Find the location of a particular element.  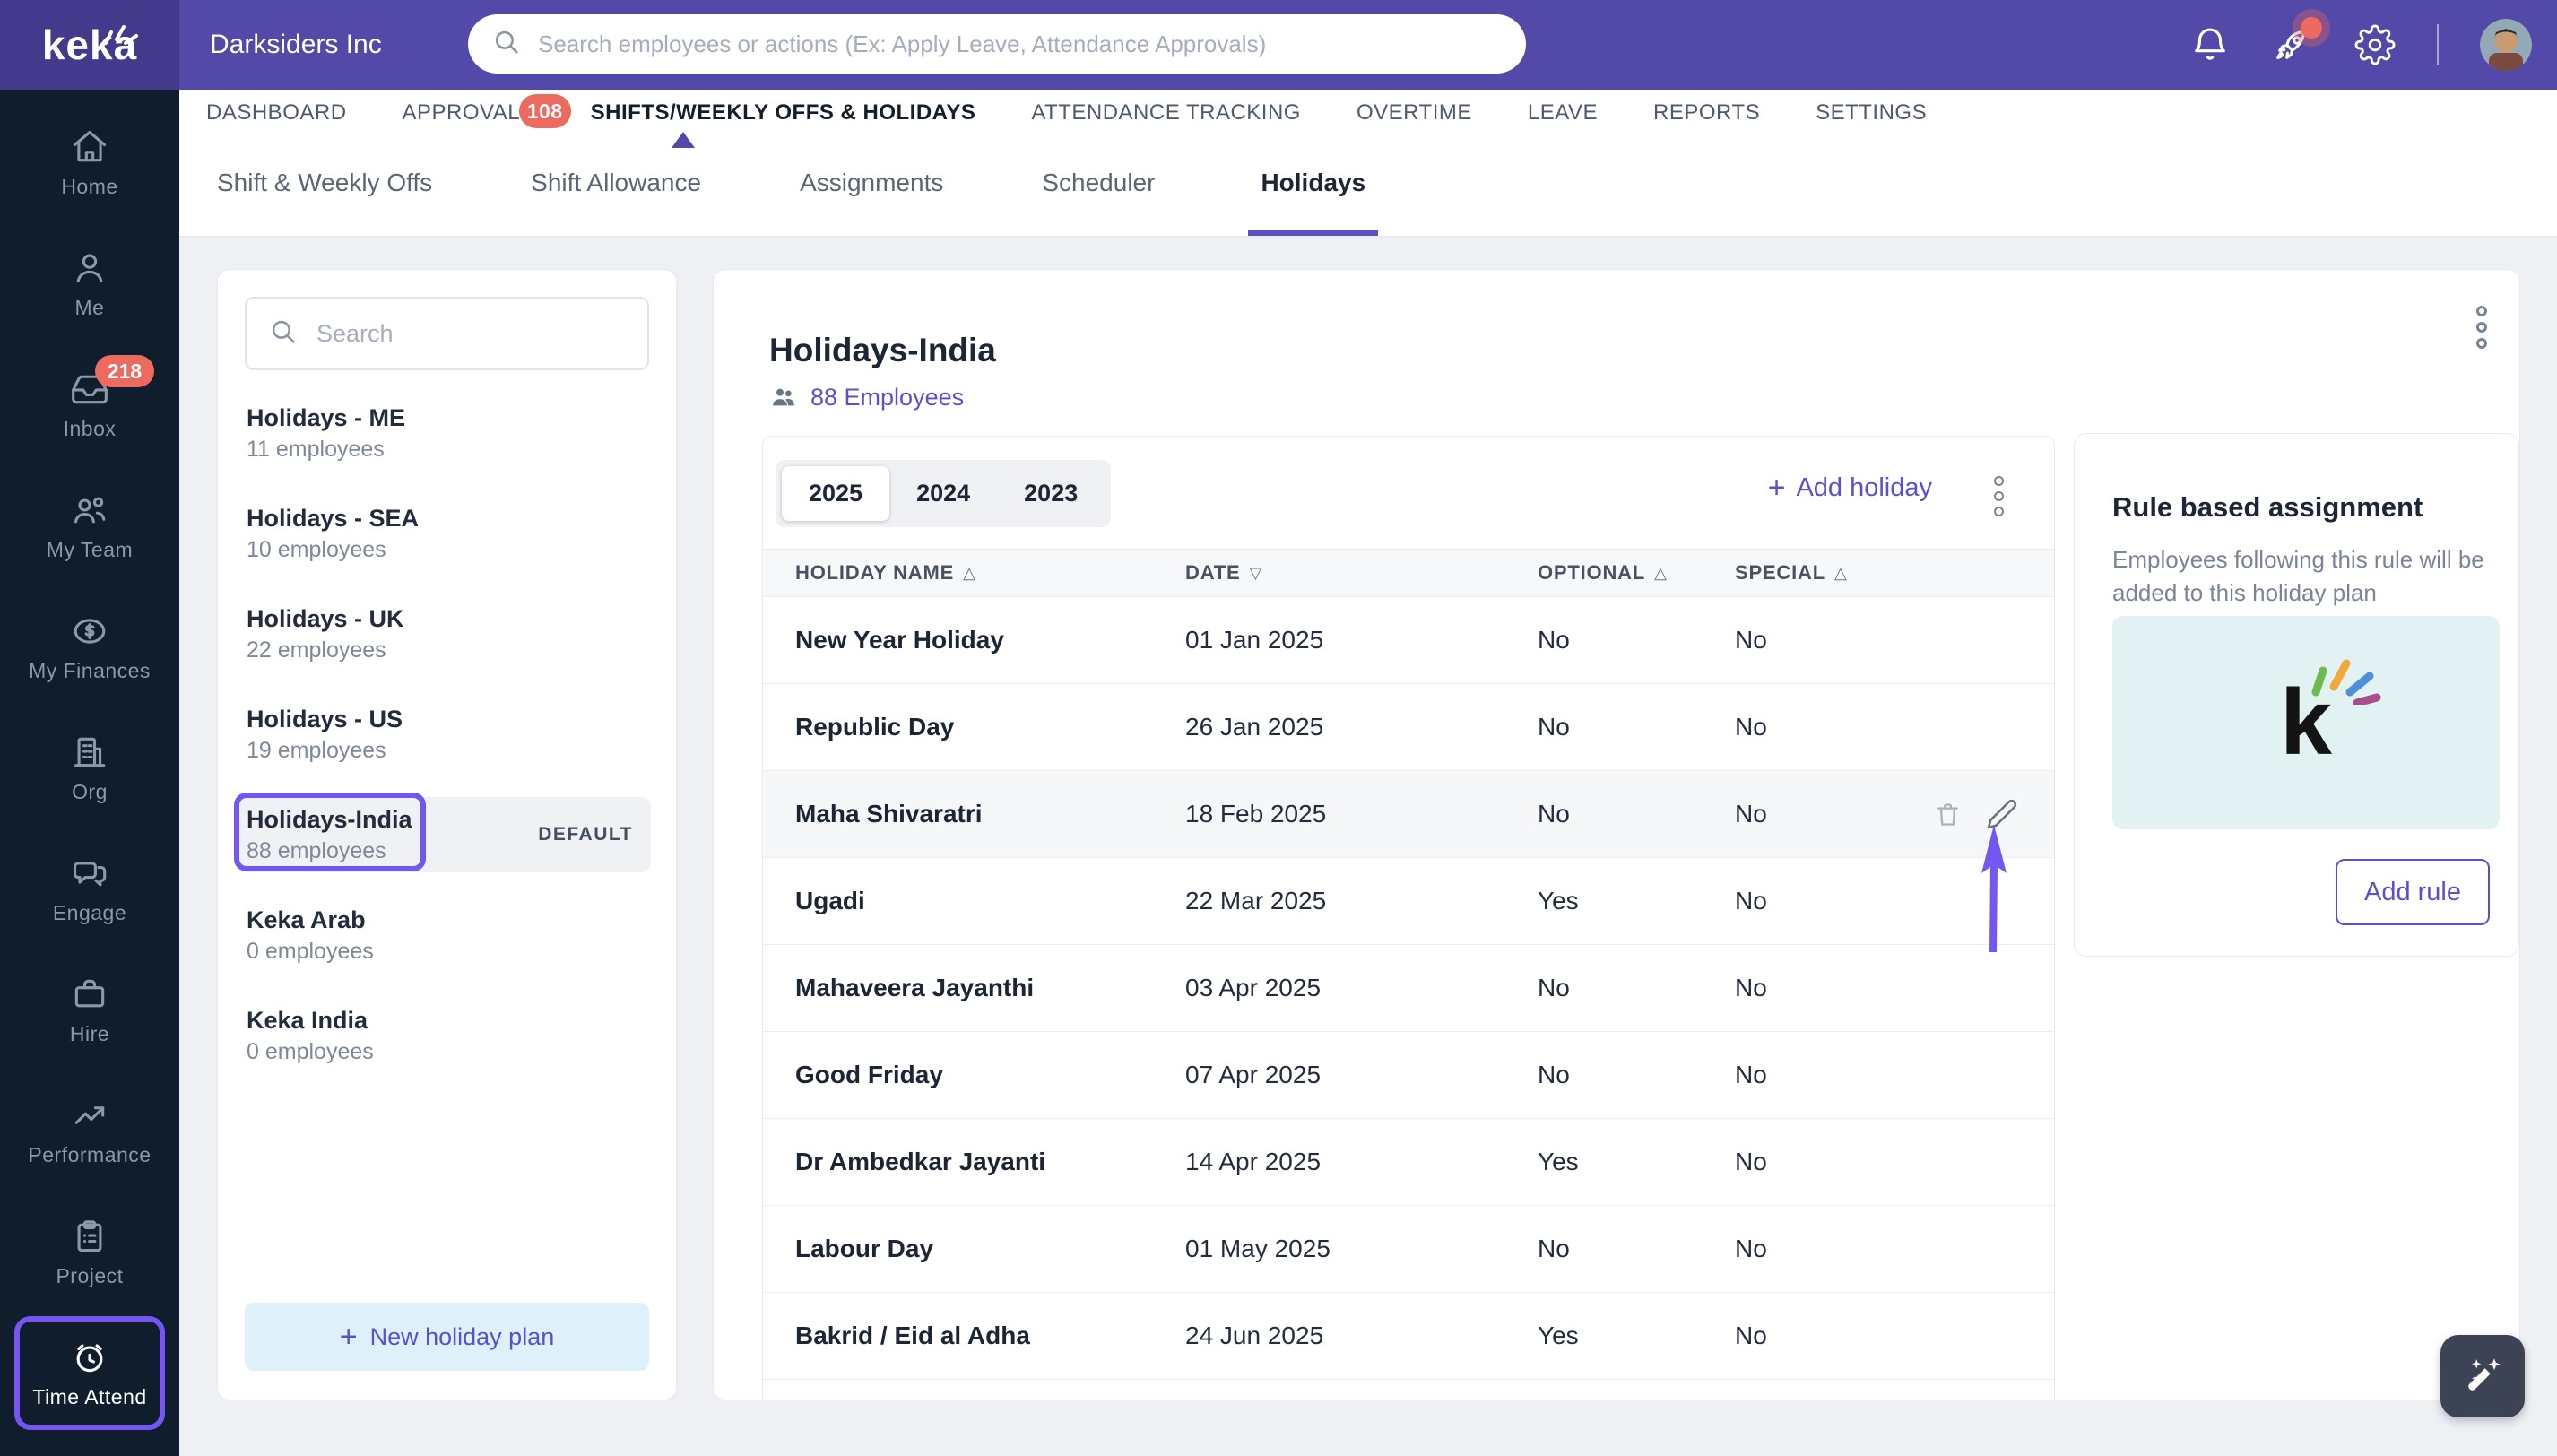

default-plan-tag: DEFAULT is located at coordinates (585, 834).